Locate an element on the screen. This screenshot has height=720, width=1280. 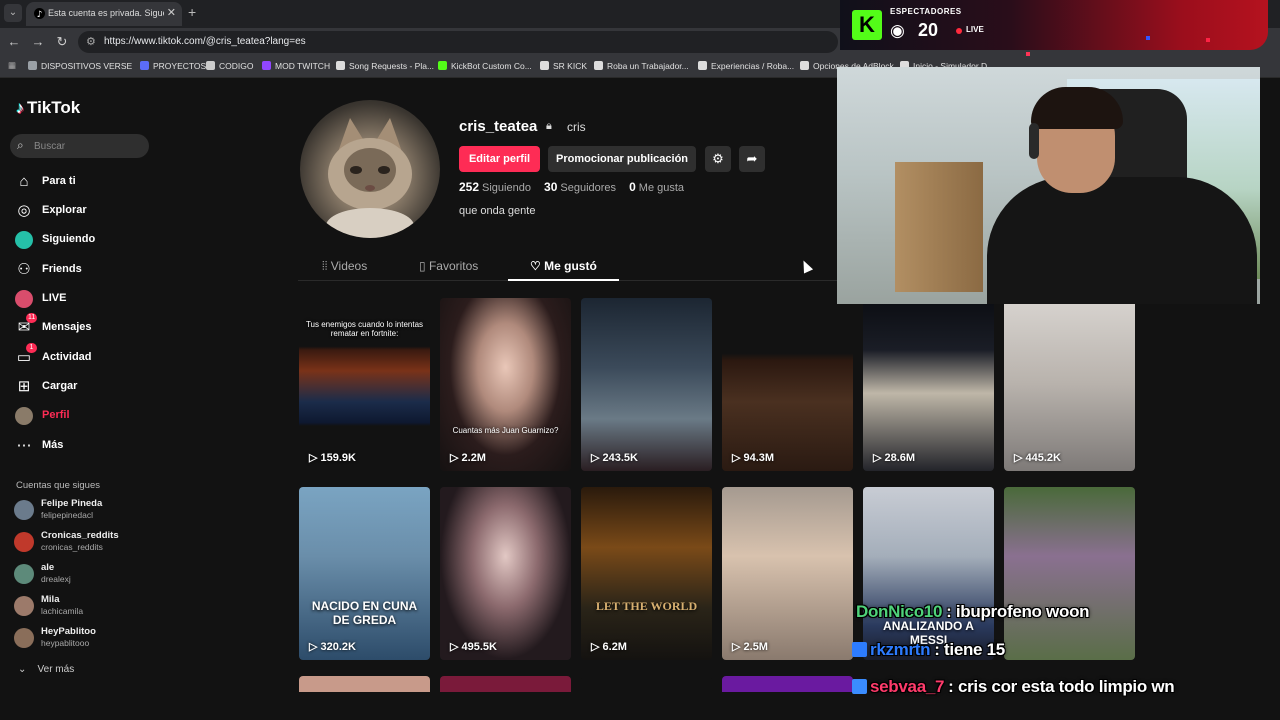
tab-videos: ⦙⦙ Videos is located at coordinates (344, 266).